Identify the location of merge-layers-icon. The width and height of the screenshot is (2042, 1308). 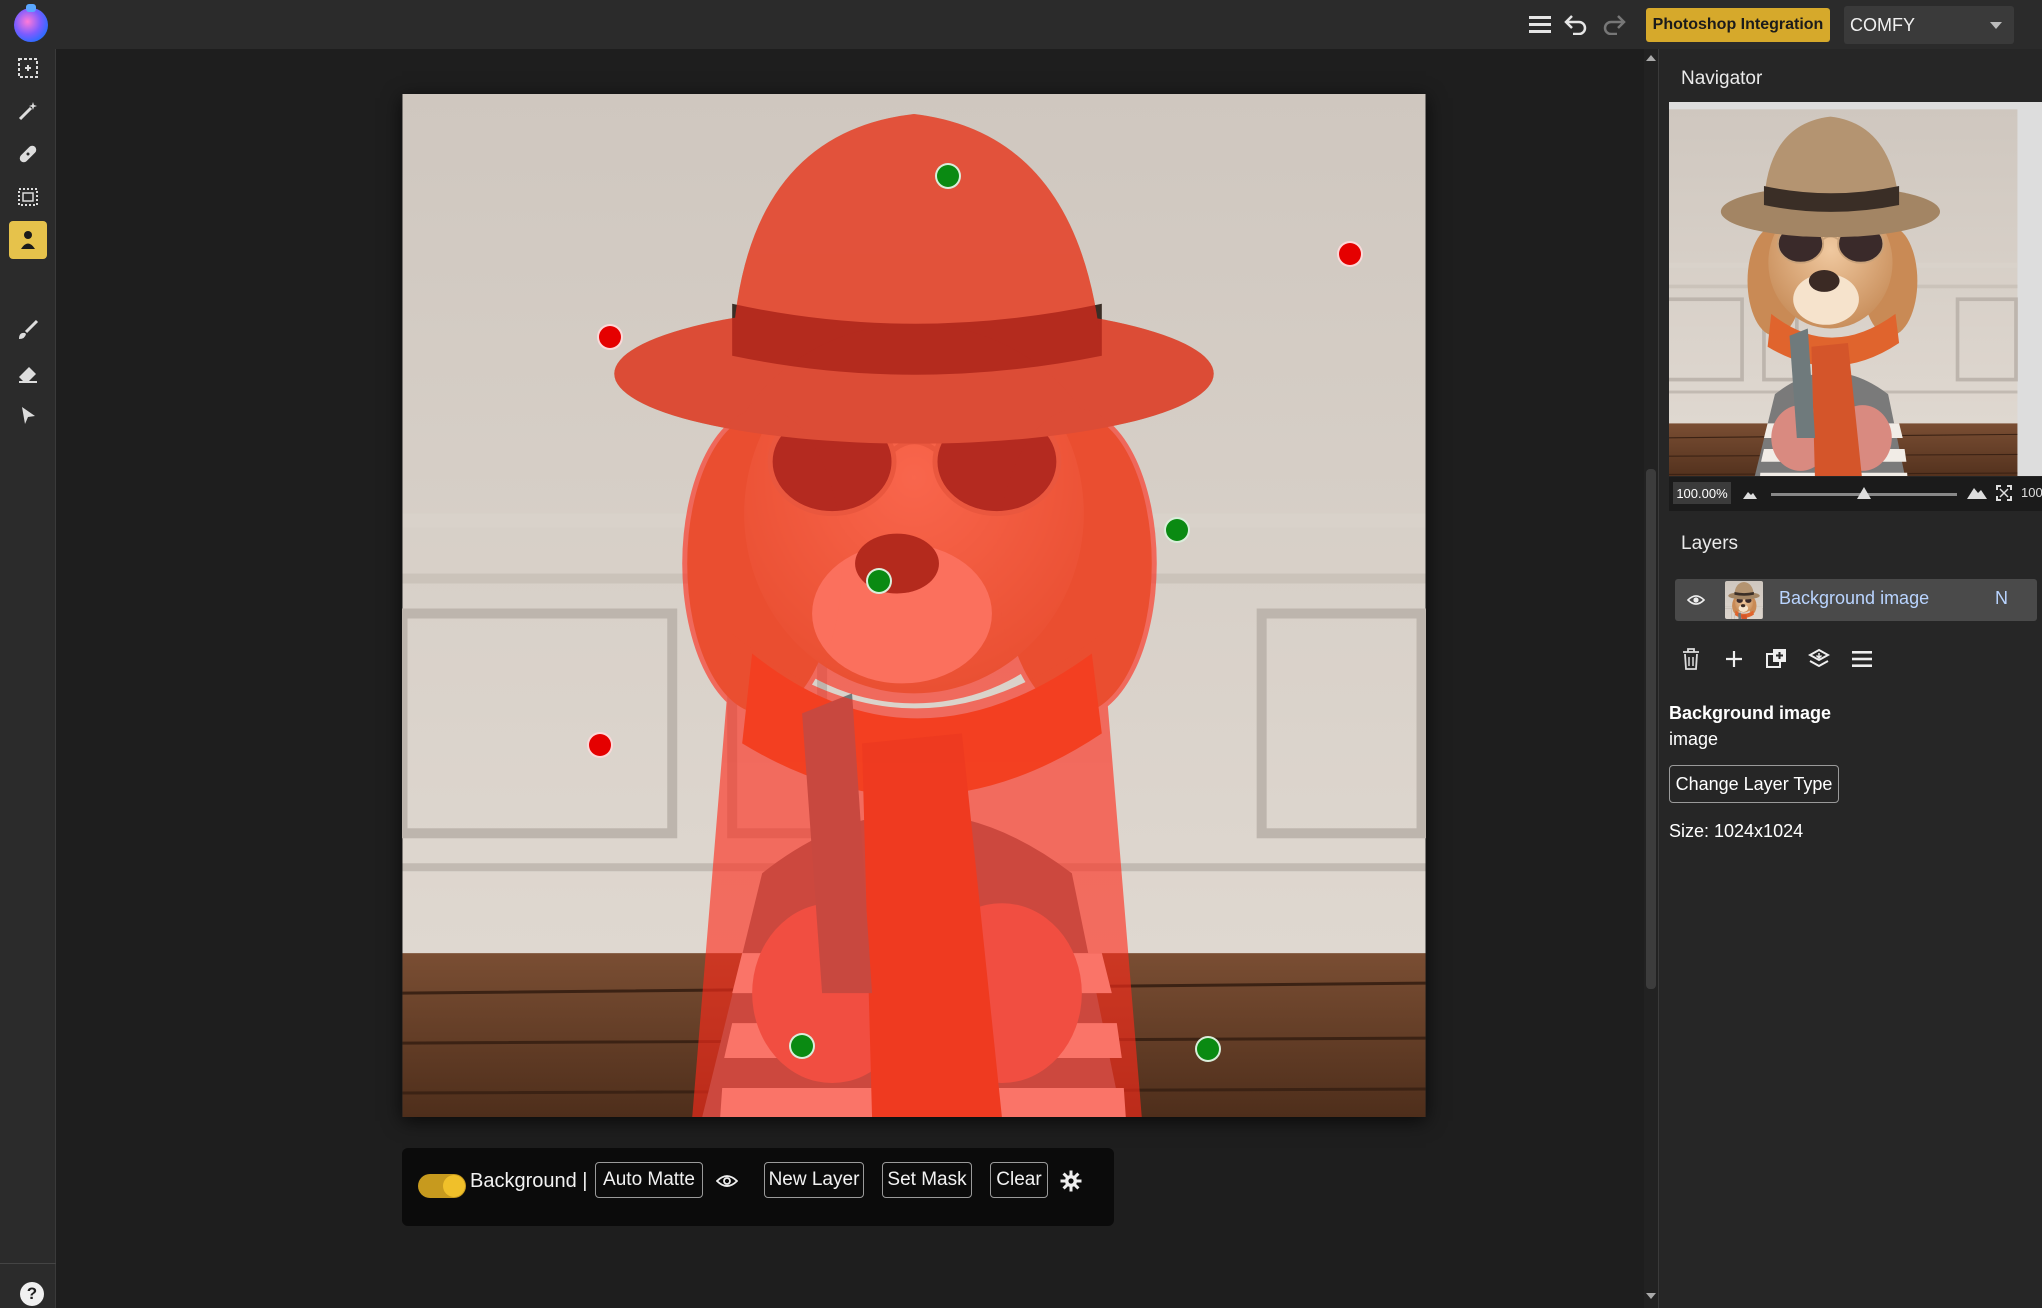
(1819, 659).